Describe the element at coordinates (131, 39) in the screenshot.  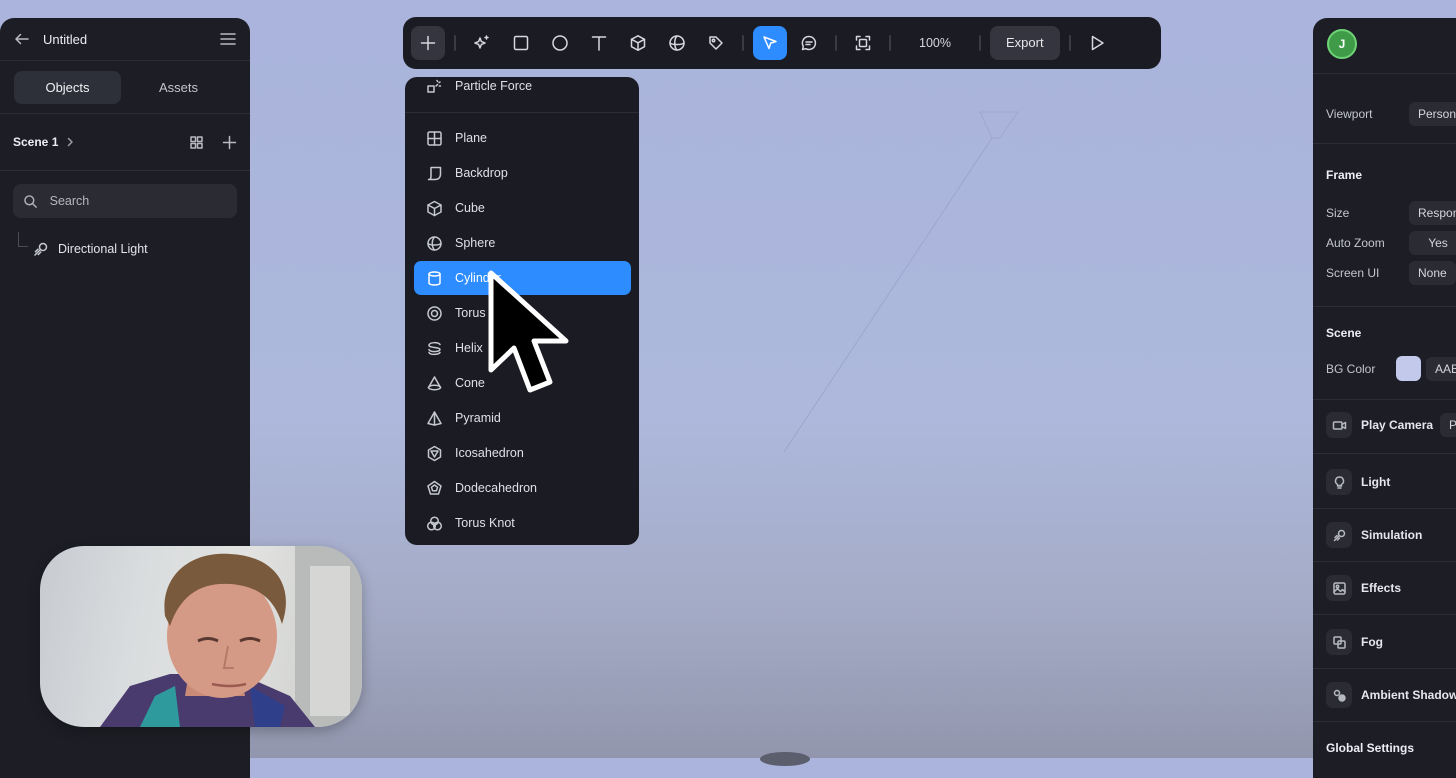
I see `document-title: Untitled` at that location.